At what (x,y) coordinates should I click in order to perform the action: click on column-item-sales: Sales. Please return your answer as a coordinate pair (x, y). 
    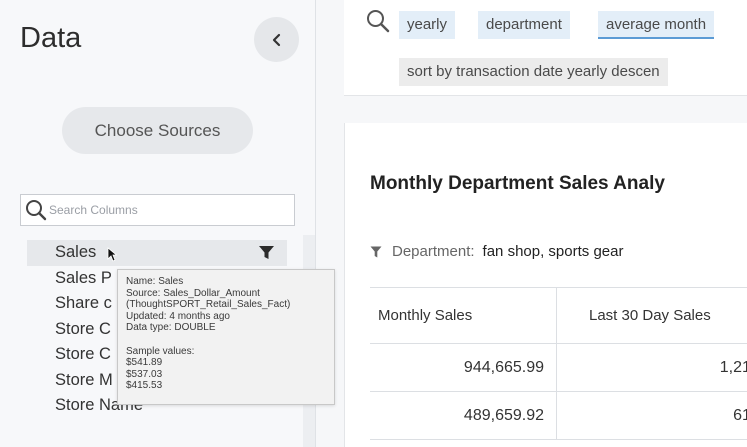
    Looking at the image, I should click on (157, 253).